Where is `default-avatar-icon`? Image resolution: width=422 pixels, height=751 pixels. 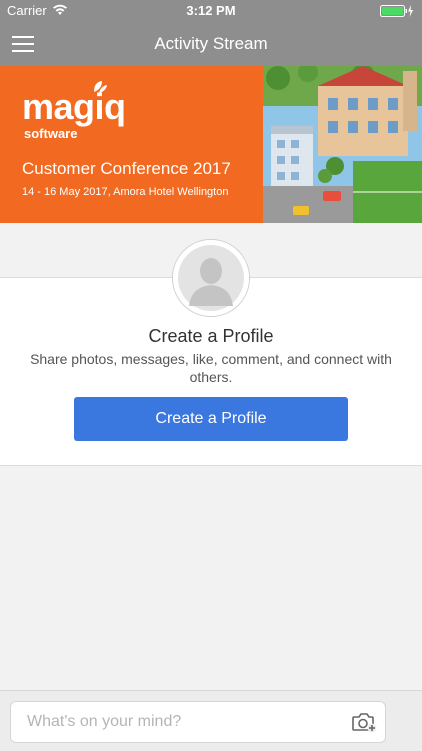
default-avatar-icon is located at coordinates (211, 278).